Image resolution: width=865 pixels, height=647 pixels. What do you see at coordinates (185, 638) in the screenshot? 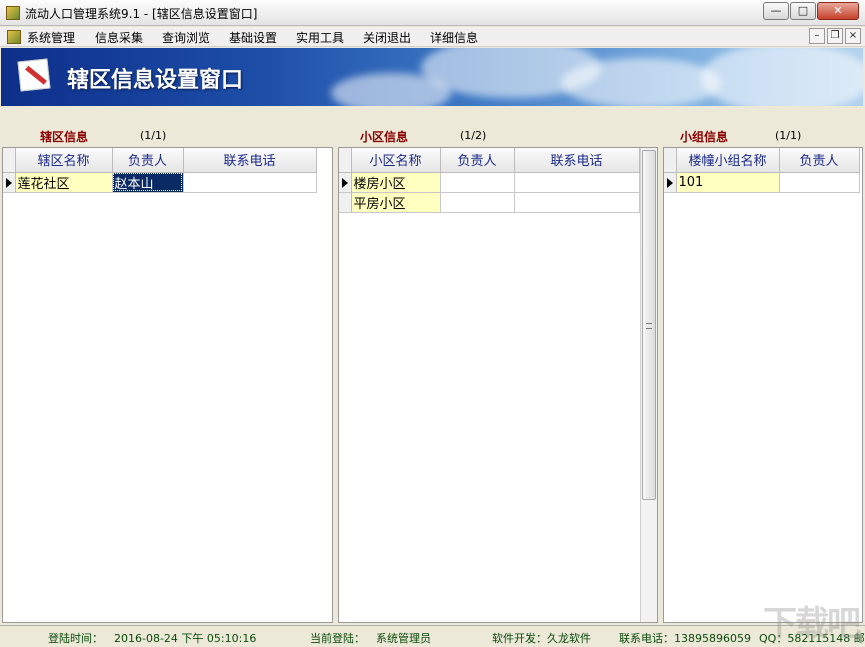
I see `login-time-value: 2016-08-24 下午 05:10:16` at bounding box center [185, 638].